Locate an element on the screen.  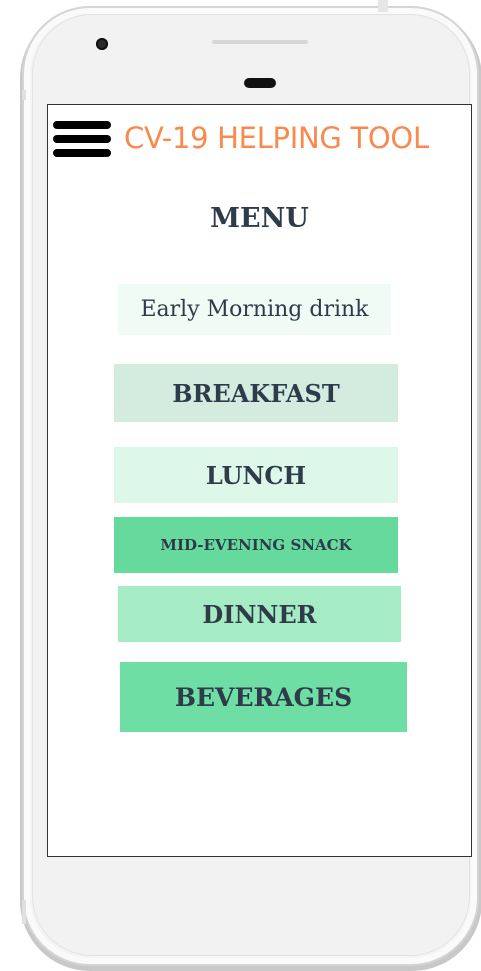
menu-item-breakfast: BREAKFAST is located at coordinates (256, 393).